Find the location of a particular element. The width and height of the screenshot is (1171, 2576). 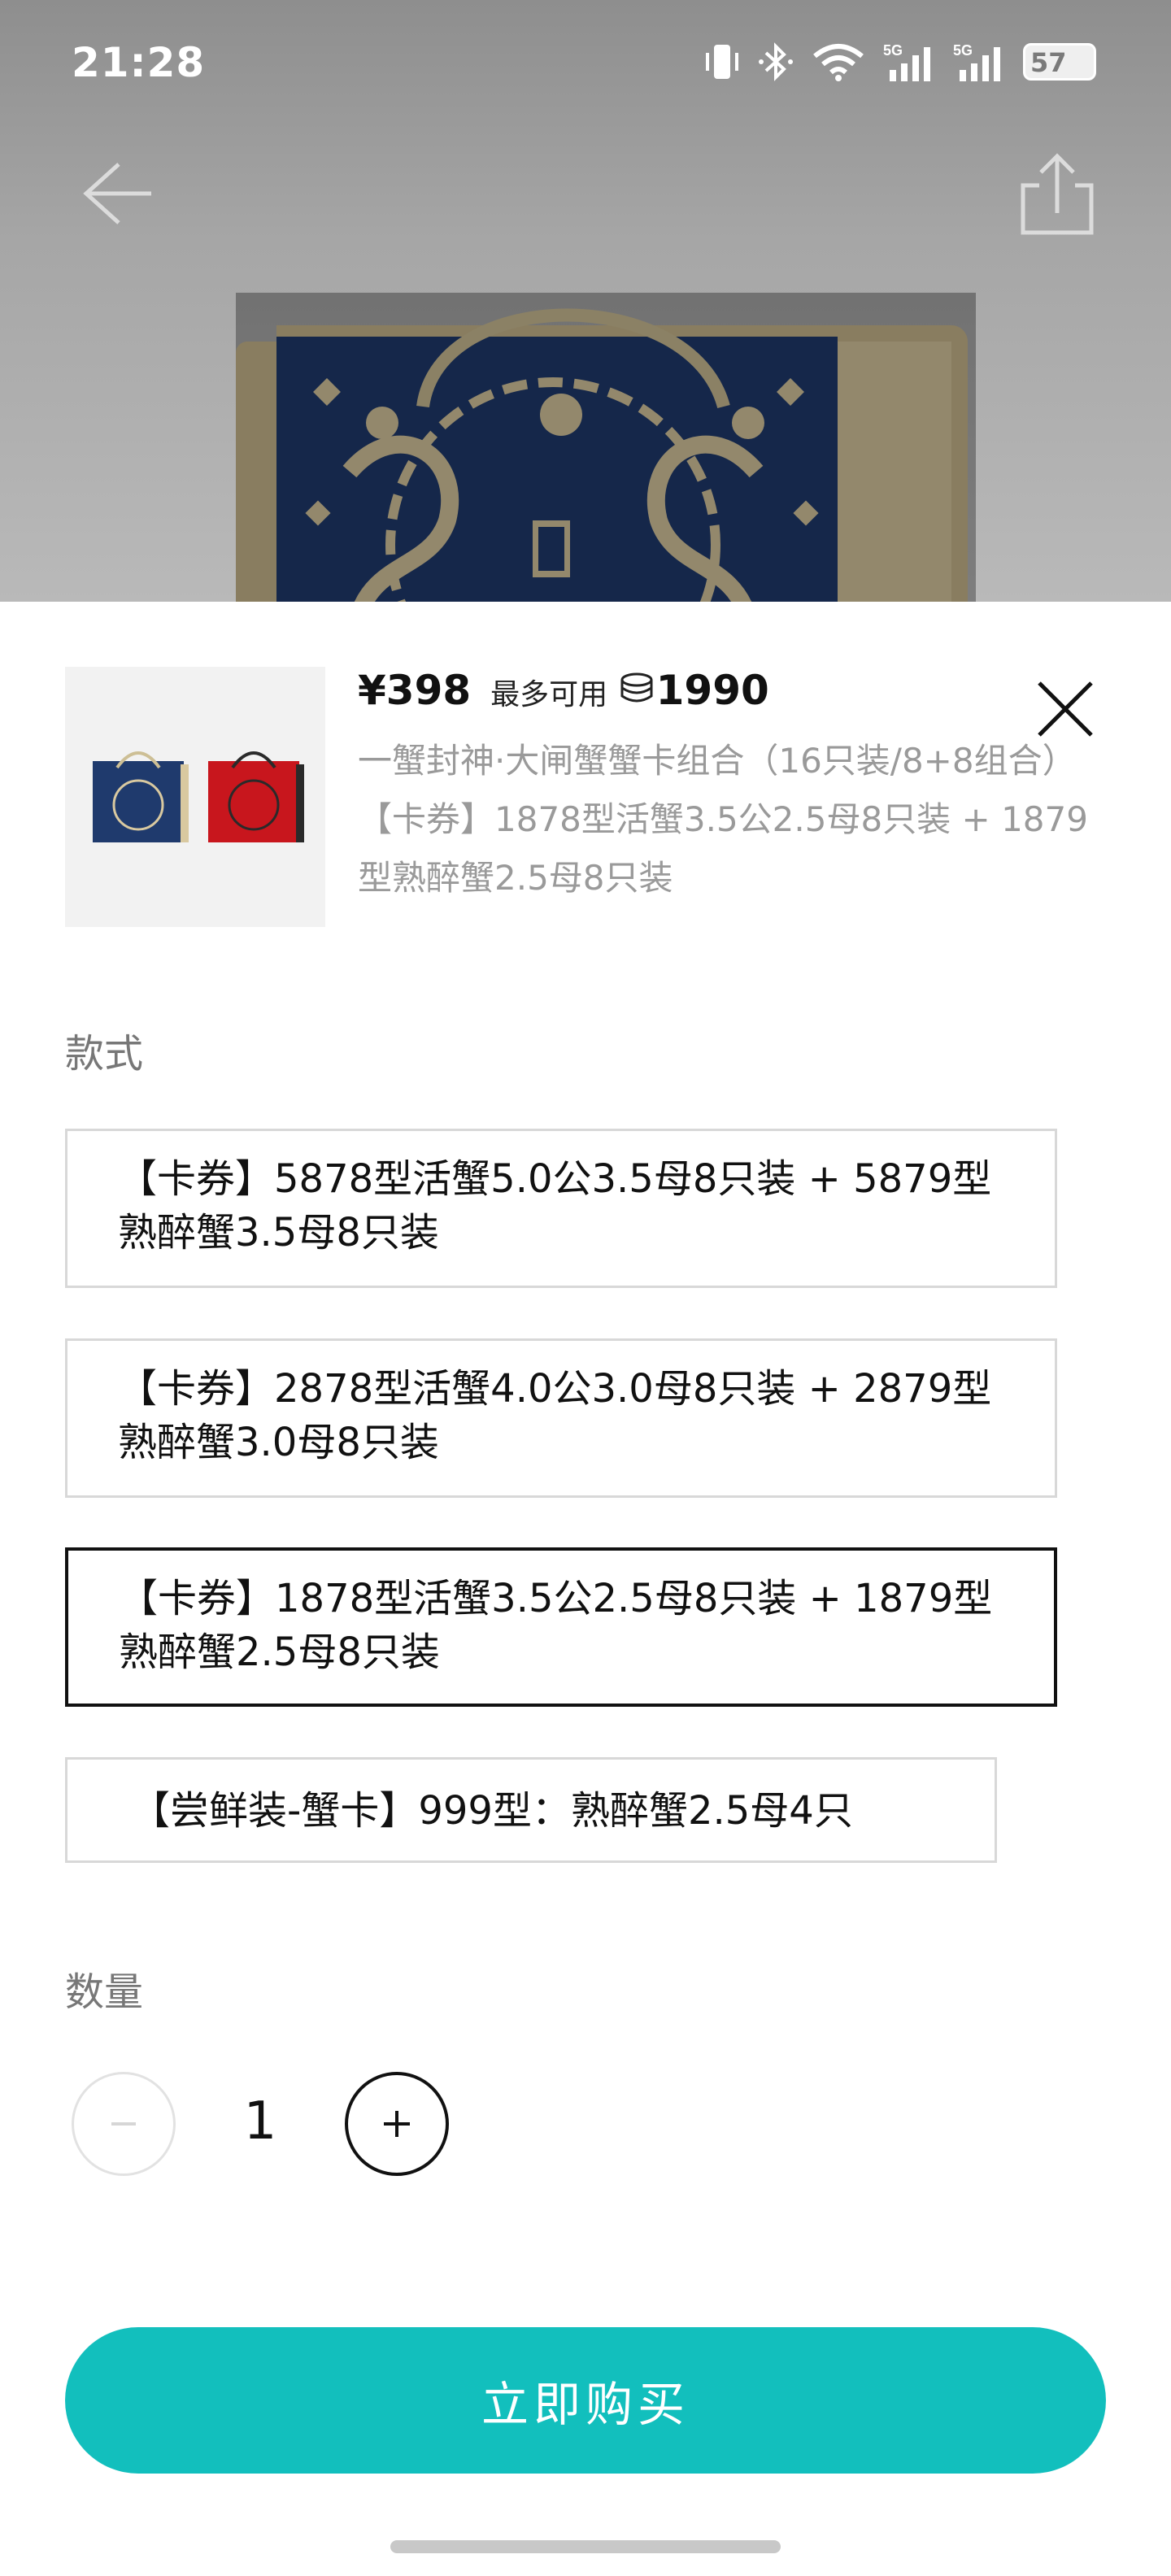

style-option-selected: 【卡券】1878型活蟹3.5公2.5母8只装 + 1879型熟醉蟹2.5母8只装 is located at coordinates (561, 1627).